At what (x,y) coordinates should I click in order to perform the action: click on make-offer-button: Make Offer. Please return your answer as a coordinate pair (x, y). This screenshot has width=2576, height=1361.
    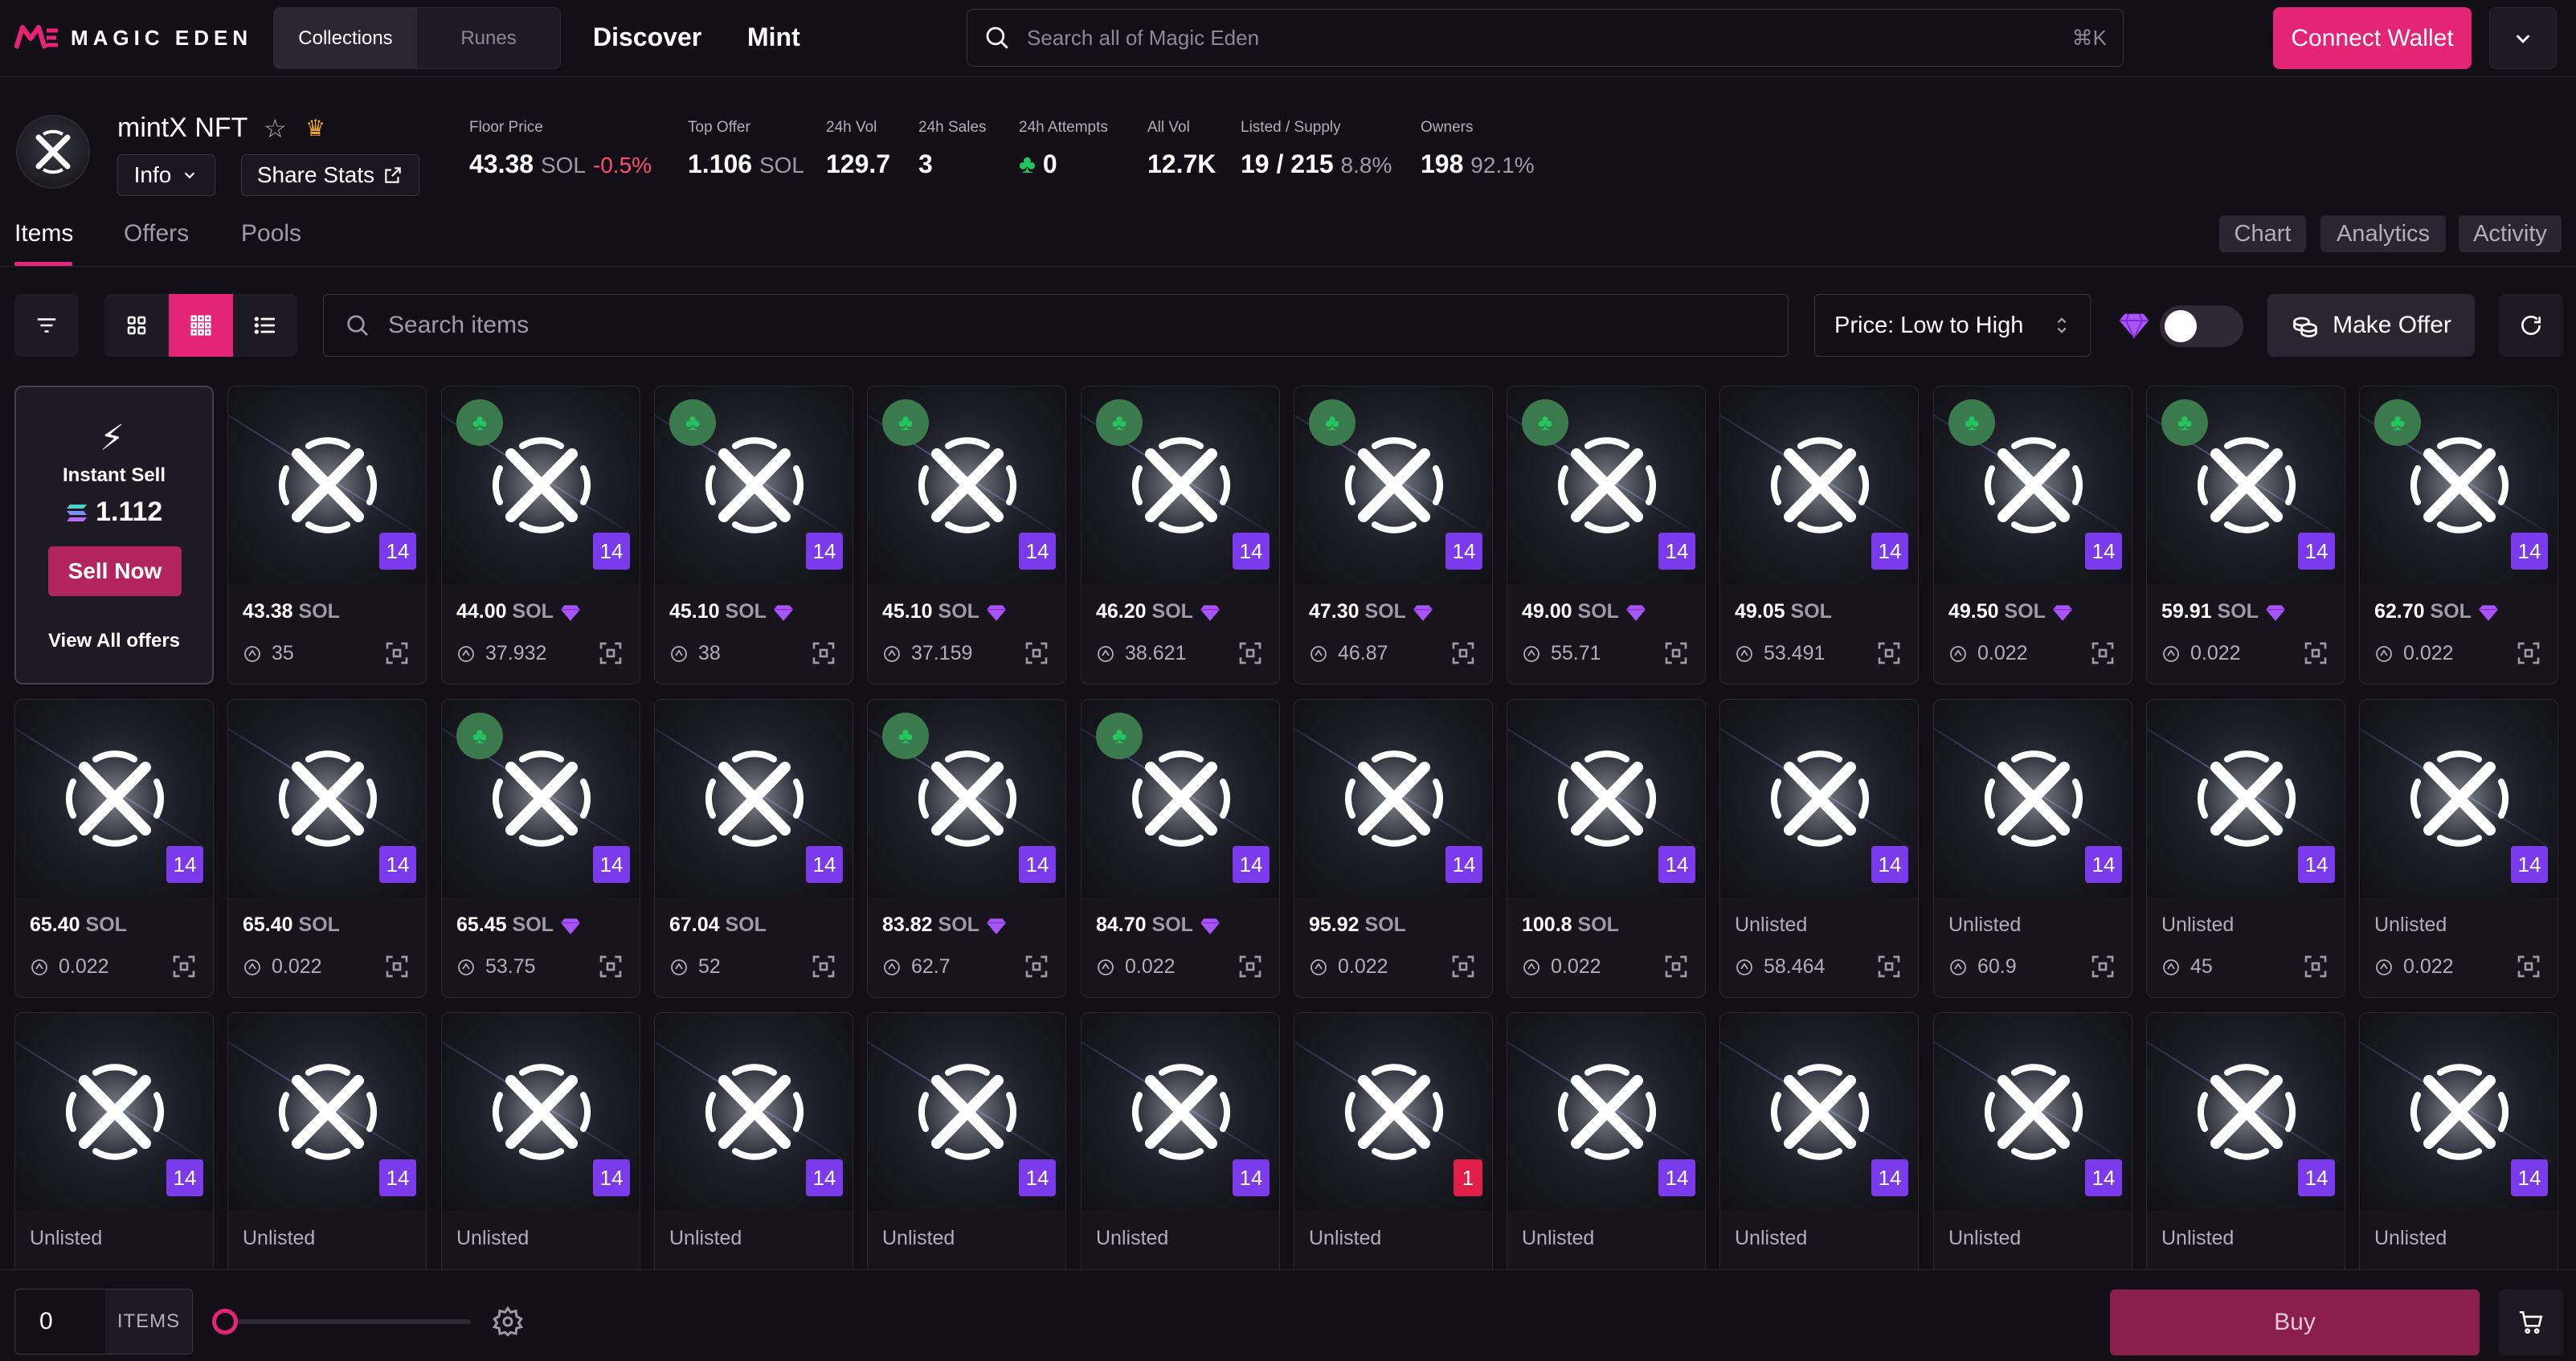
    Looking at the image, I should click on (2371, 325).